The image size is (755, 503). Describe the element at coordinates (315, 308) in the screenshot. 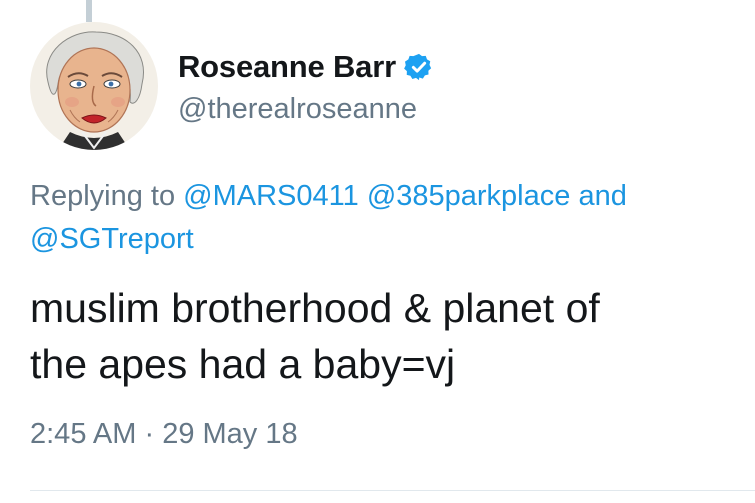

I see `tweet-text-line: muslim brotherhood & planet of` at that location.